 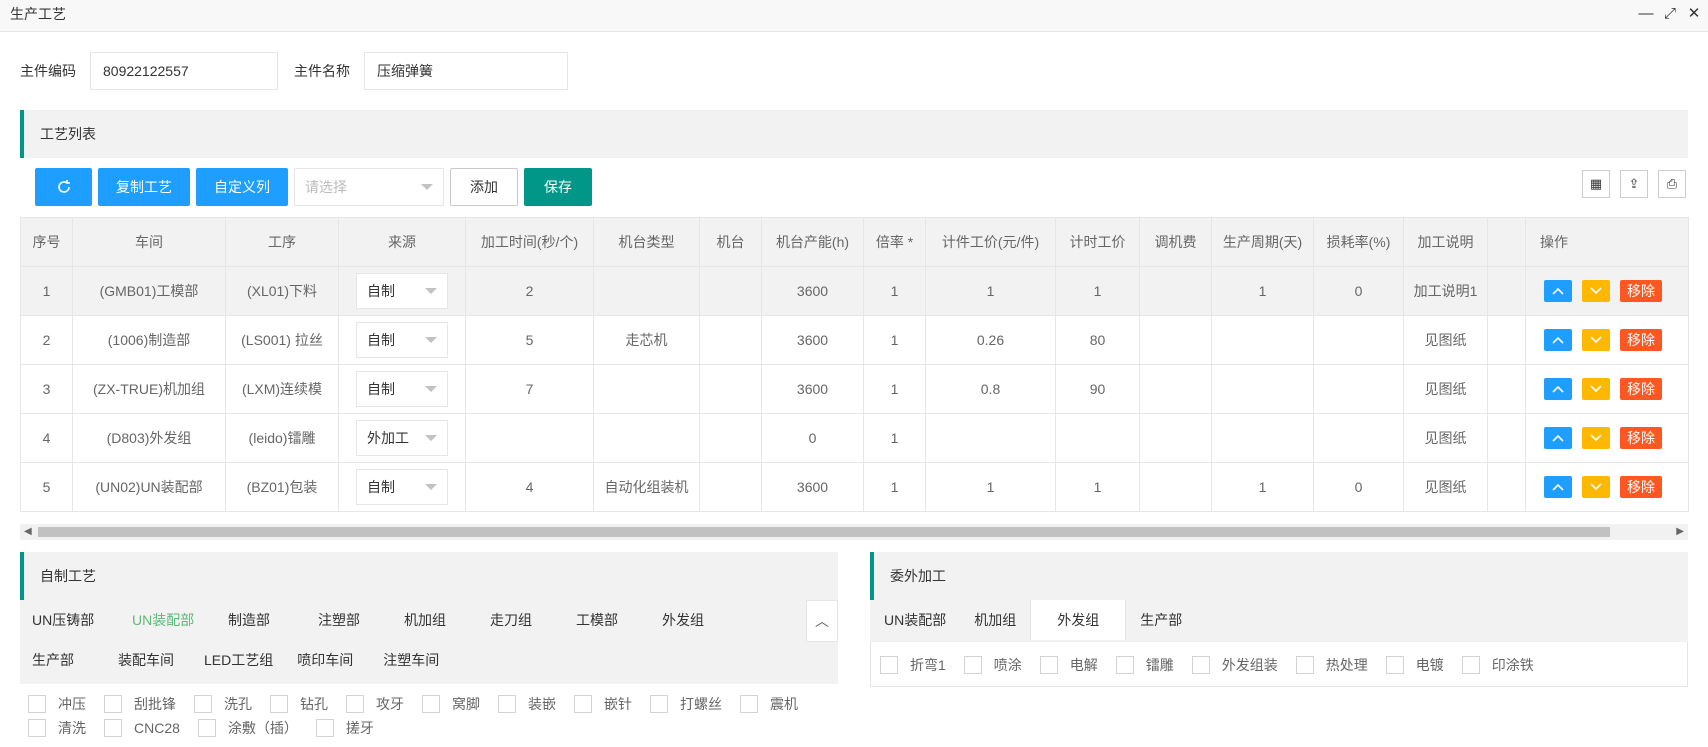 I want to click on table-row: 3 (ZX-TRUE)机加组 (LXM)连续模 自制 7 3600 1 0.8 90 见图纸 移除, so click(x=854, y=389).